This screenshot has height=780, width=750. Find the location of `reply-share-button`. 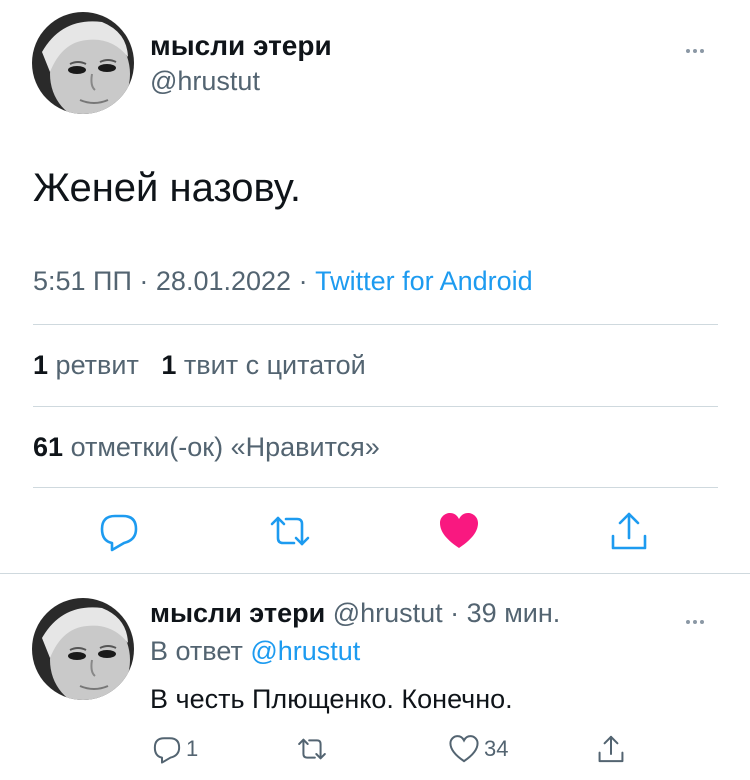

reply-share-button is located at coordinates (611, 749).